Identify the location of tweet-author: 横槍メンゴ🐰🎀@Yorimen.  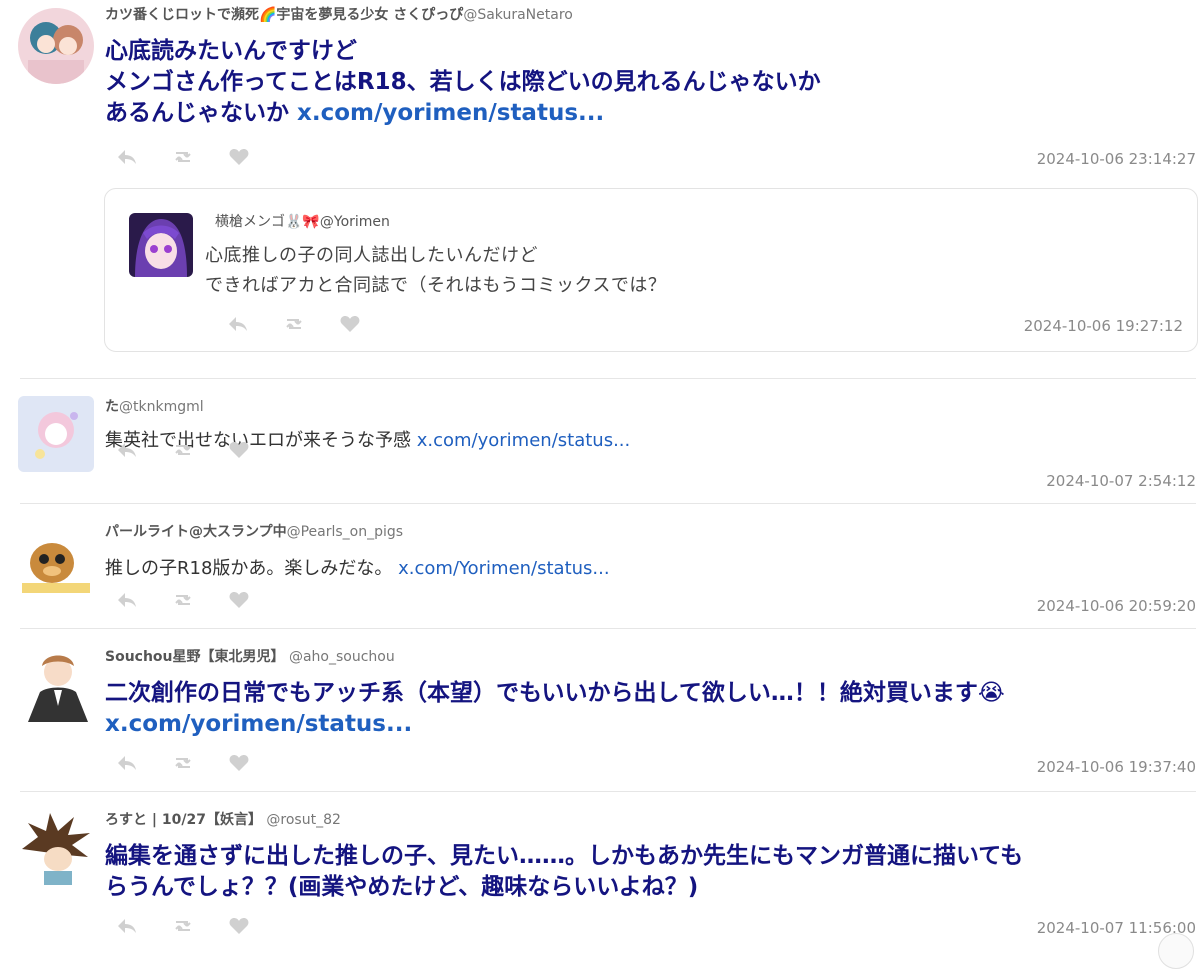
(302, 221).